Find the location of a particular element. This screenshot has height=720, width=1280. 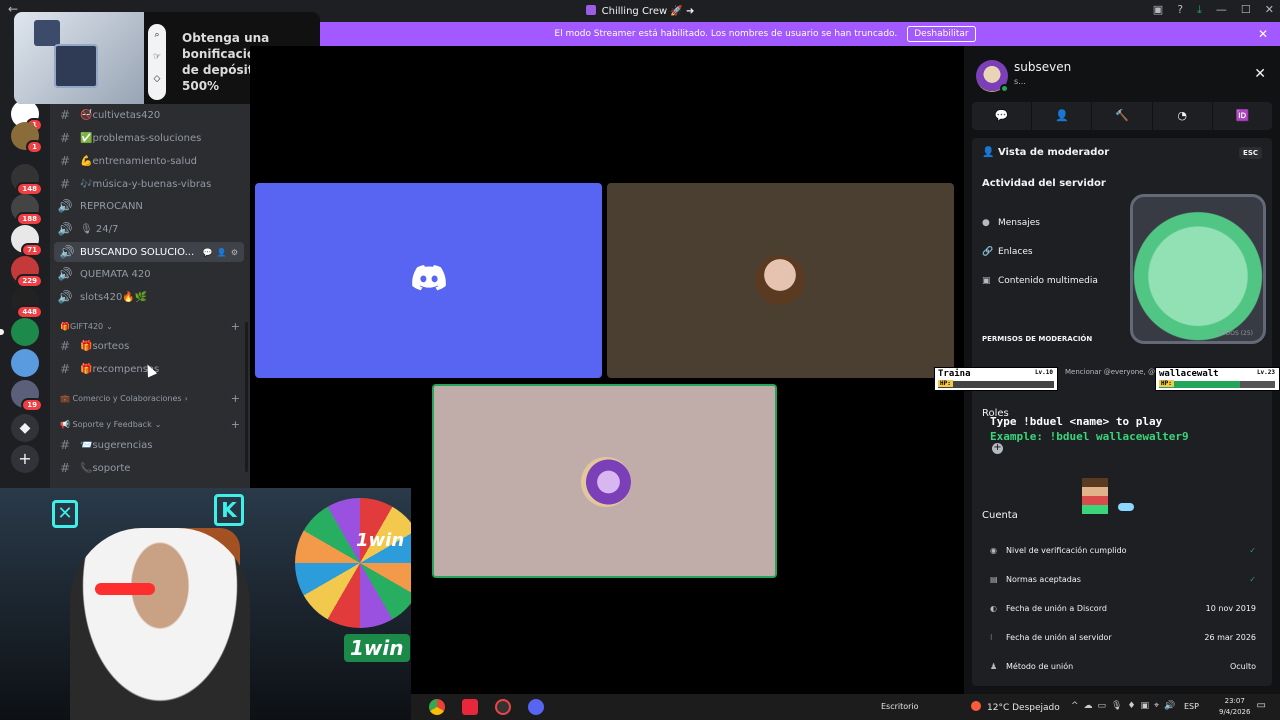

disable-streamer-mode-button: Deshabilitar is located at coordinates (941, 34).